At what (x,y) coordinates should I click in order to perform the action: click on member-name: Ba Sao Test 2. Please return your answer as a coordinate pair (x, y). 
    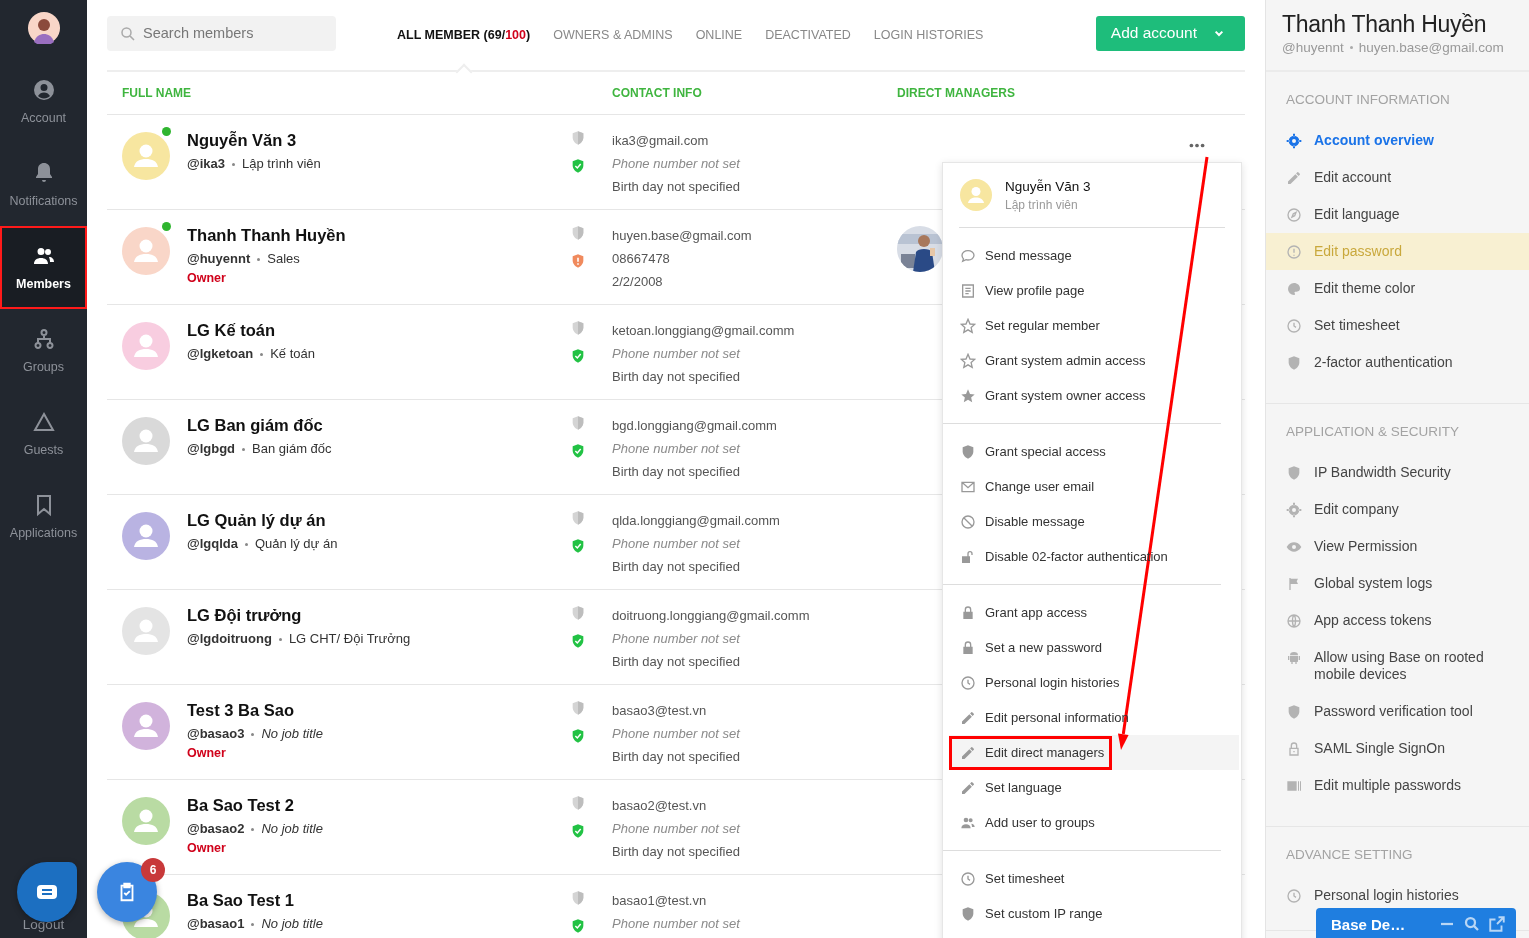
    Looking at the image, I should click on (240, 805).